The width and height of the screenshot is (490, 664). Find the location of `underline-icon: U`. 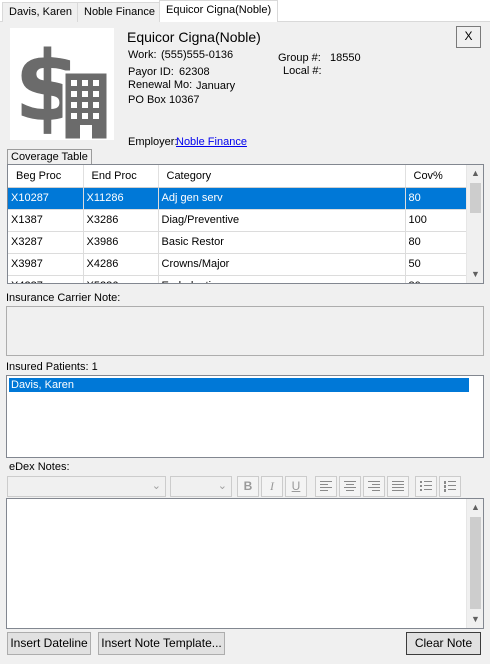

underline-icon: U is located at coordinates (296, 486).